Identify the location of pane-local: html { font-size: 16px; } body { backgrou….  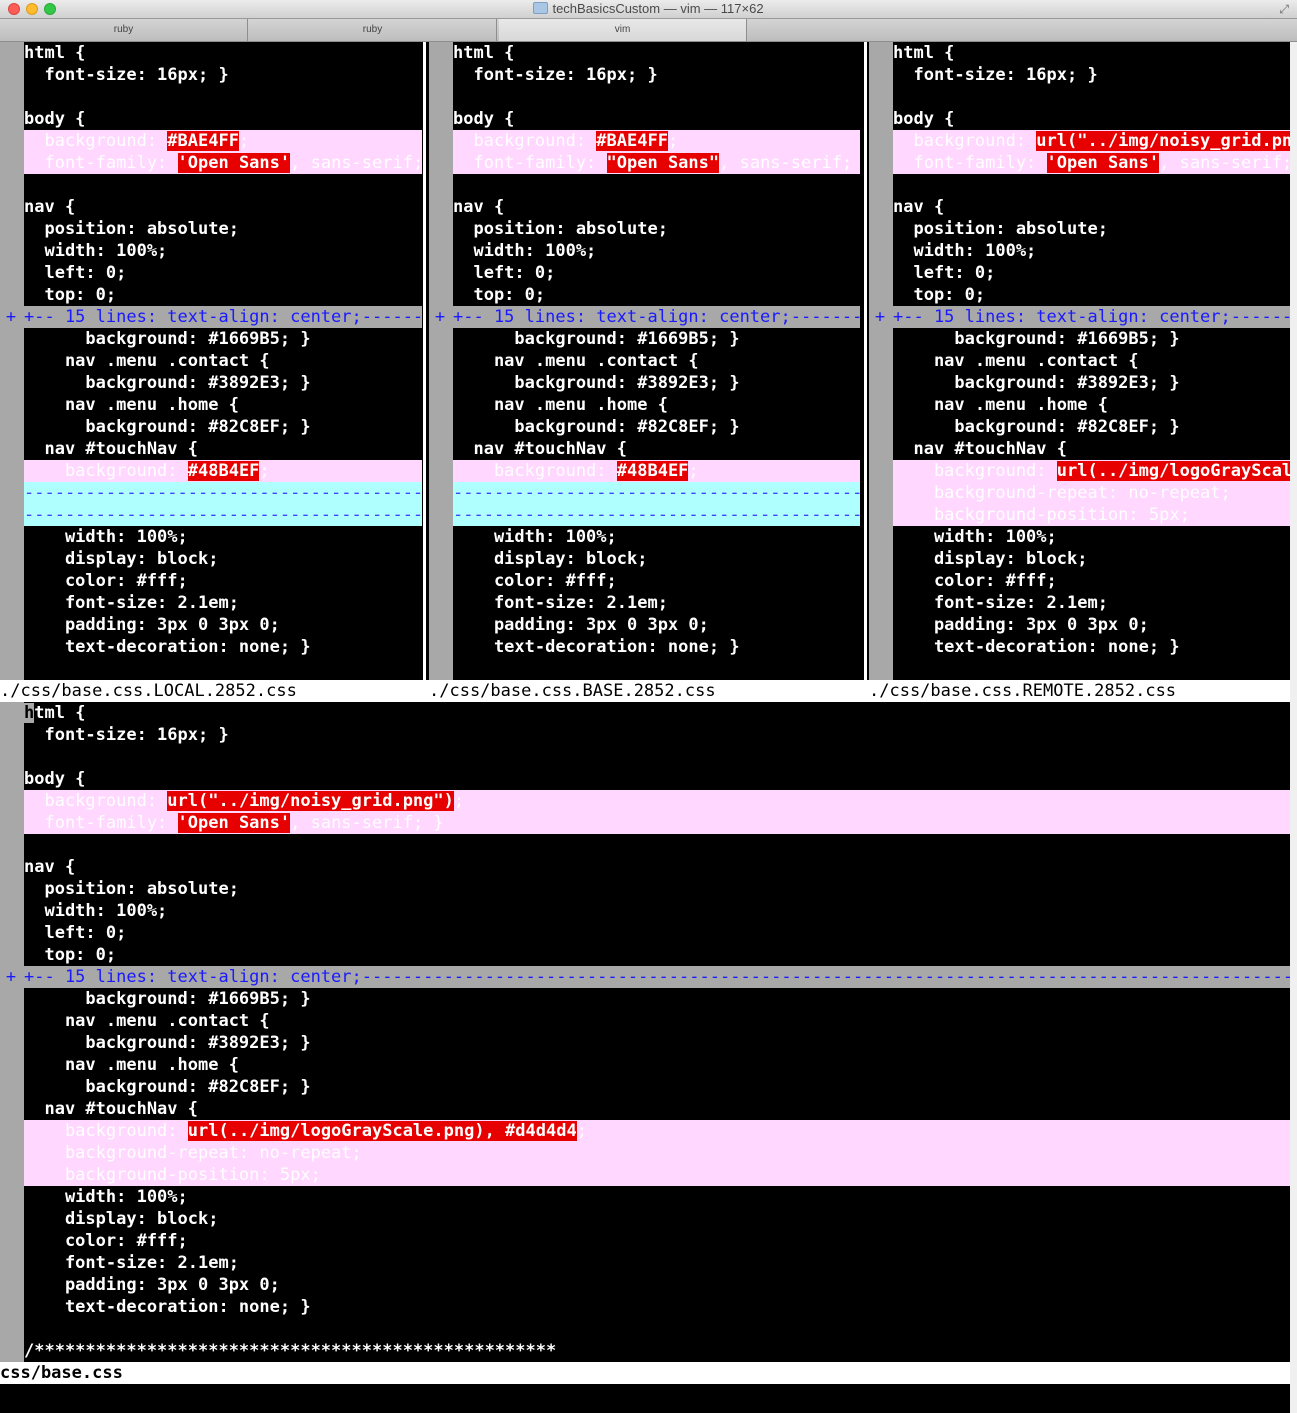
(211, 361).